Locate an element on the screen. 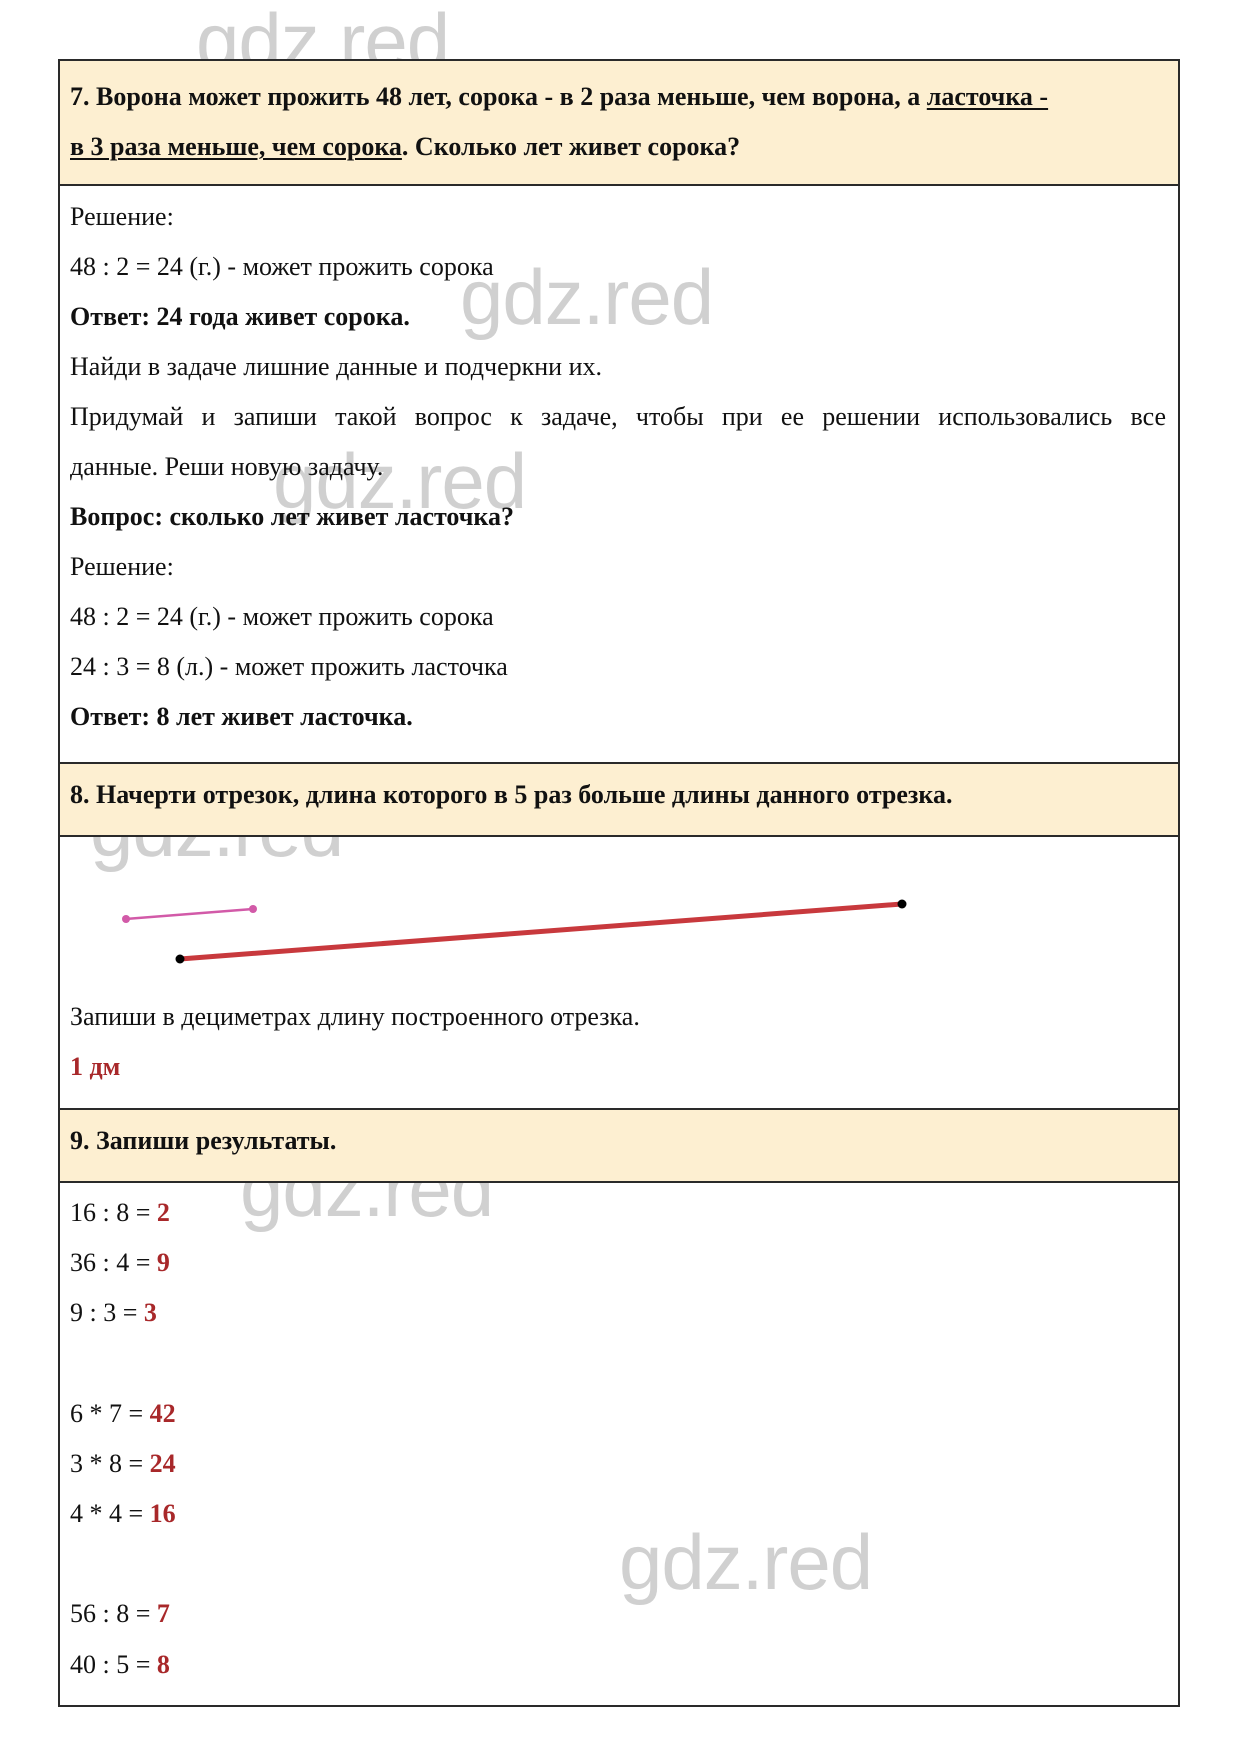 This screenshot has width=1242, height=1755. equation: 40 : 5 = 8 is located at coordinates (618, 1665).